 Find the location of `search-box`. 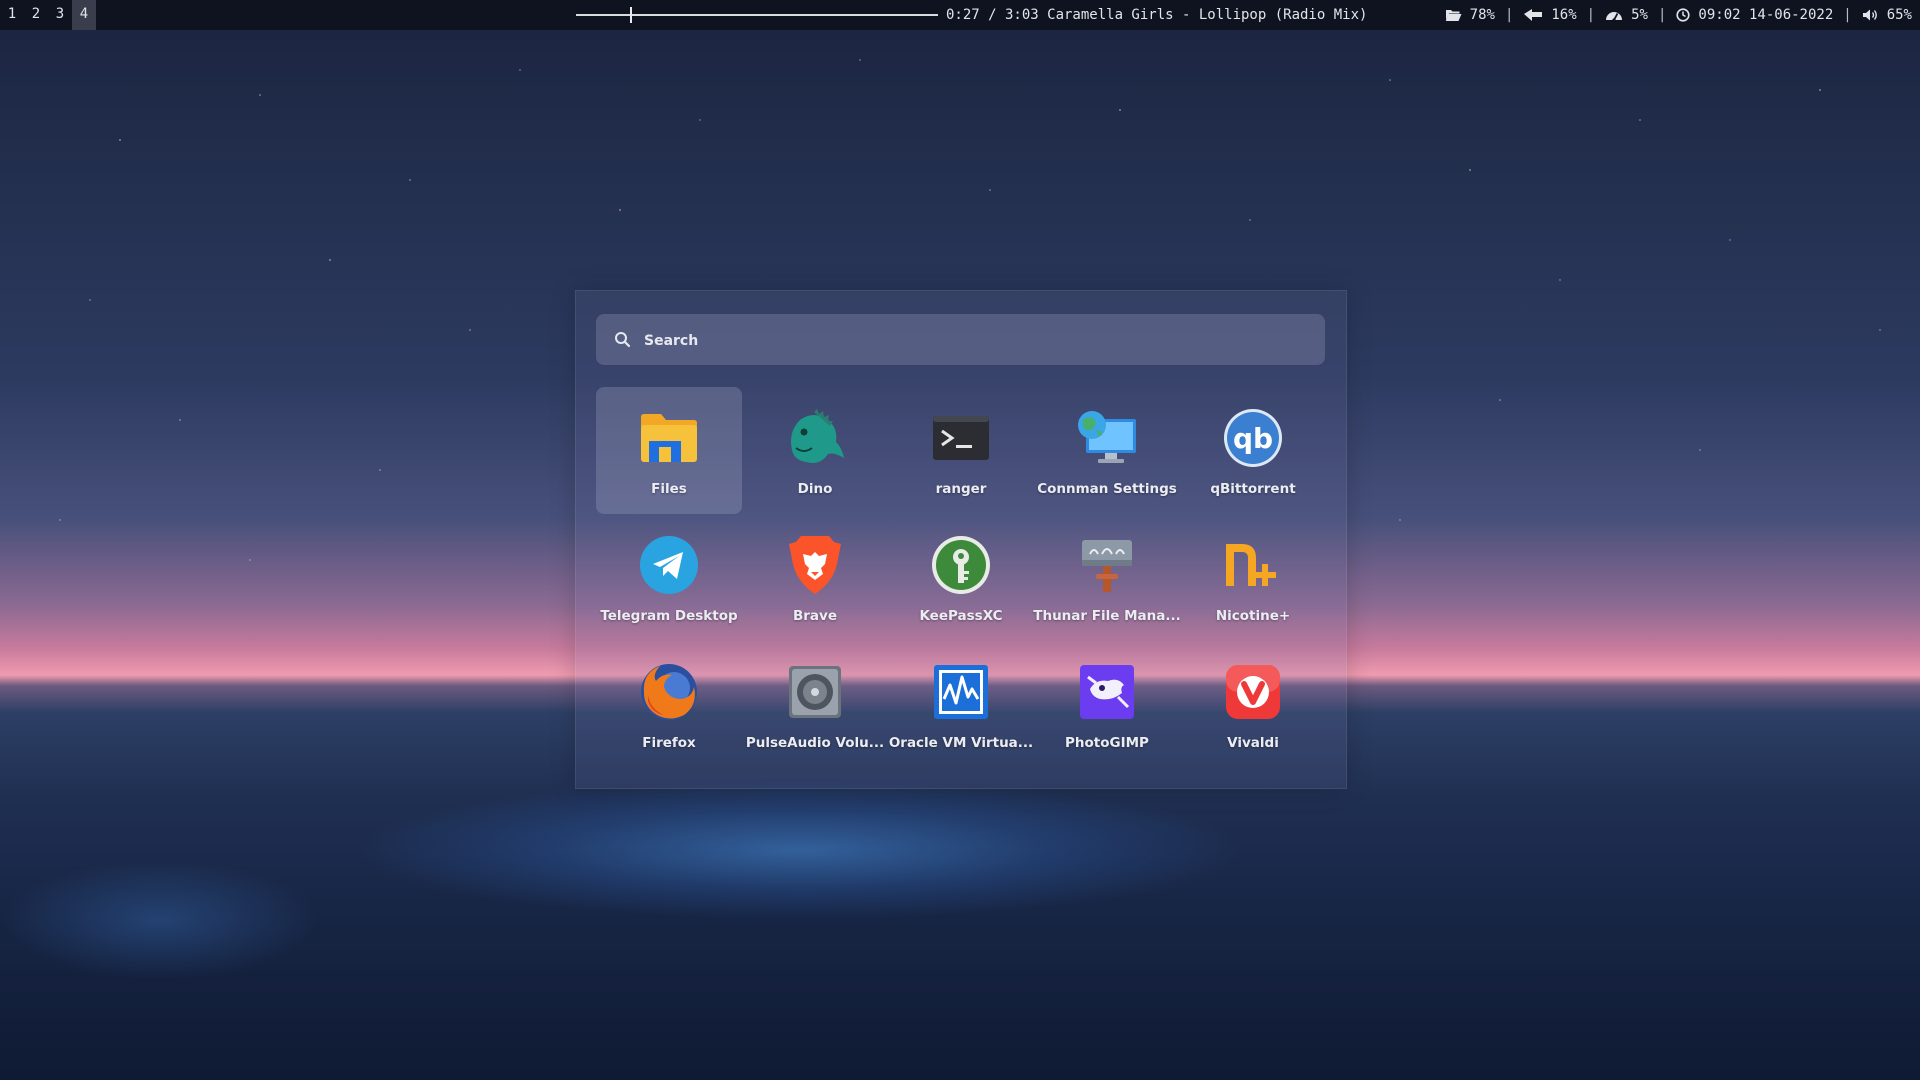

search-box is located at coordinates (960, 340).